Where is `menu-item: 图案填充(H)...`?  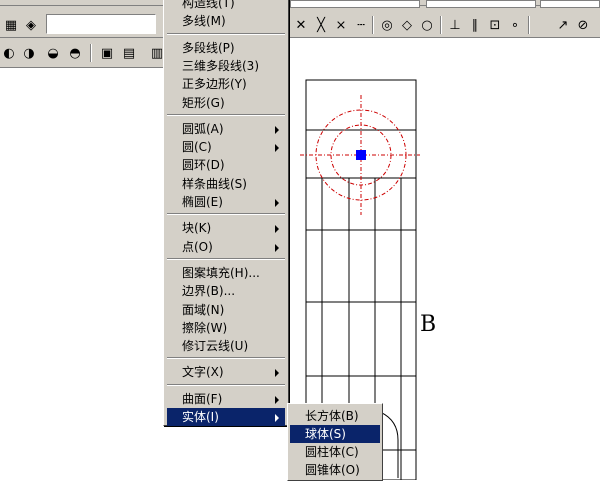 menu-item: 图案填充(H)... is located at coordinates (226, 273).